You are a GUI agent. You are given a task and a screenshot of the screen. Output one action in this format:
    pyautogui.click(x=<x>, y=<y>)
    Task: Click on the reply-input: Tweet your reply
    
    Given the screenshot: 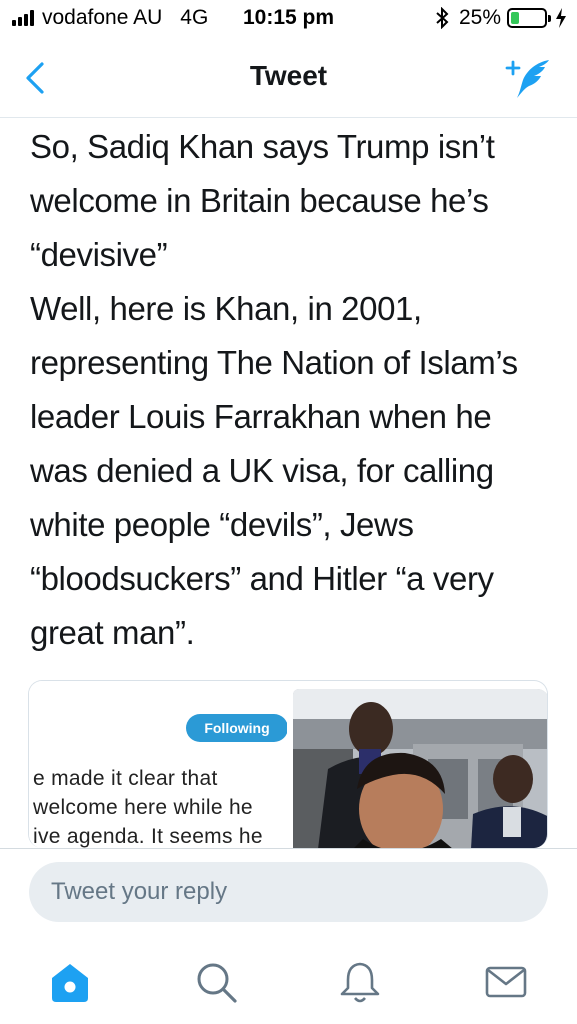 What is the action you would take?
    pyautogui.click(x=288, y=892)
    